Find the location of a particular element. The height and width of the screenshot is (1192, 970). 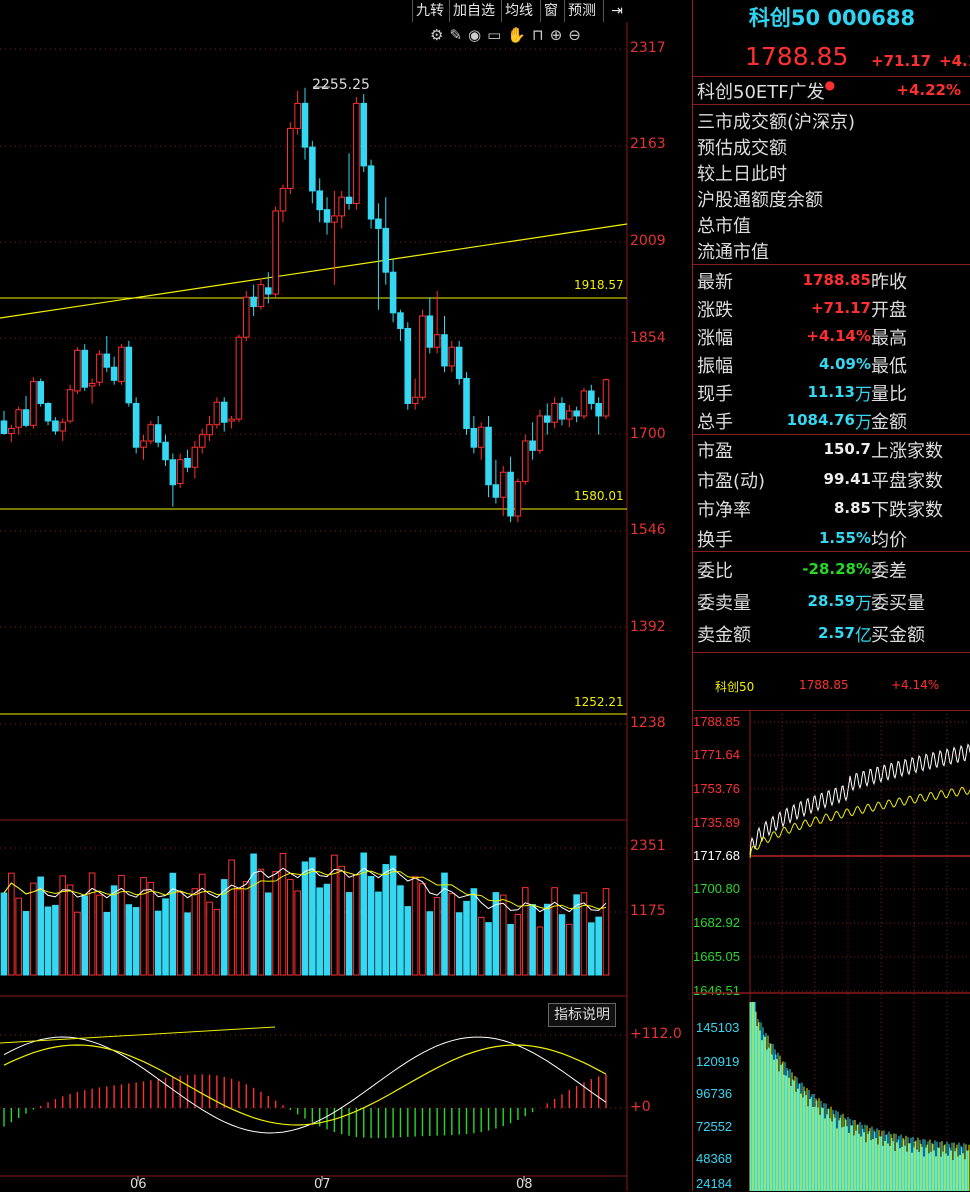

zoom-in-icon: ⊕ is located at coordinates (559, 35).